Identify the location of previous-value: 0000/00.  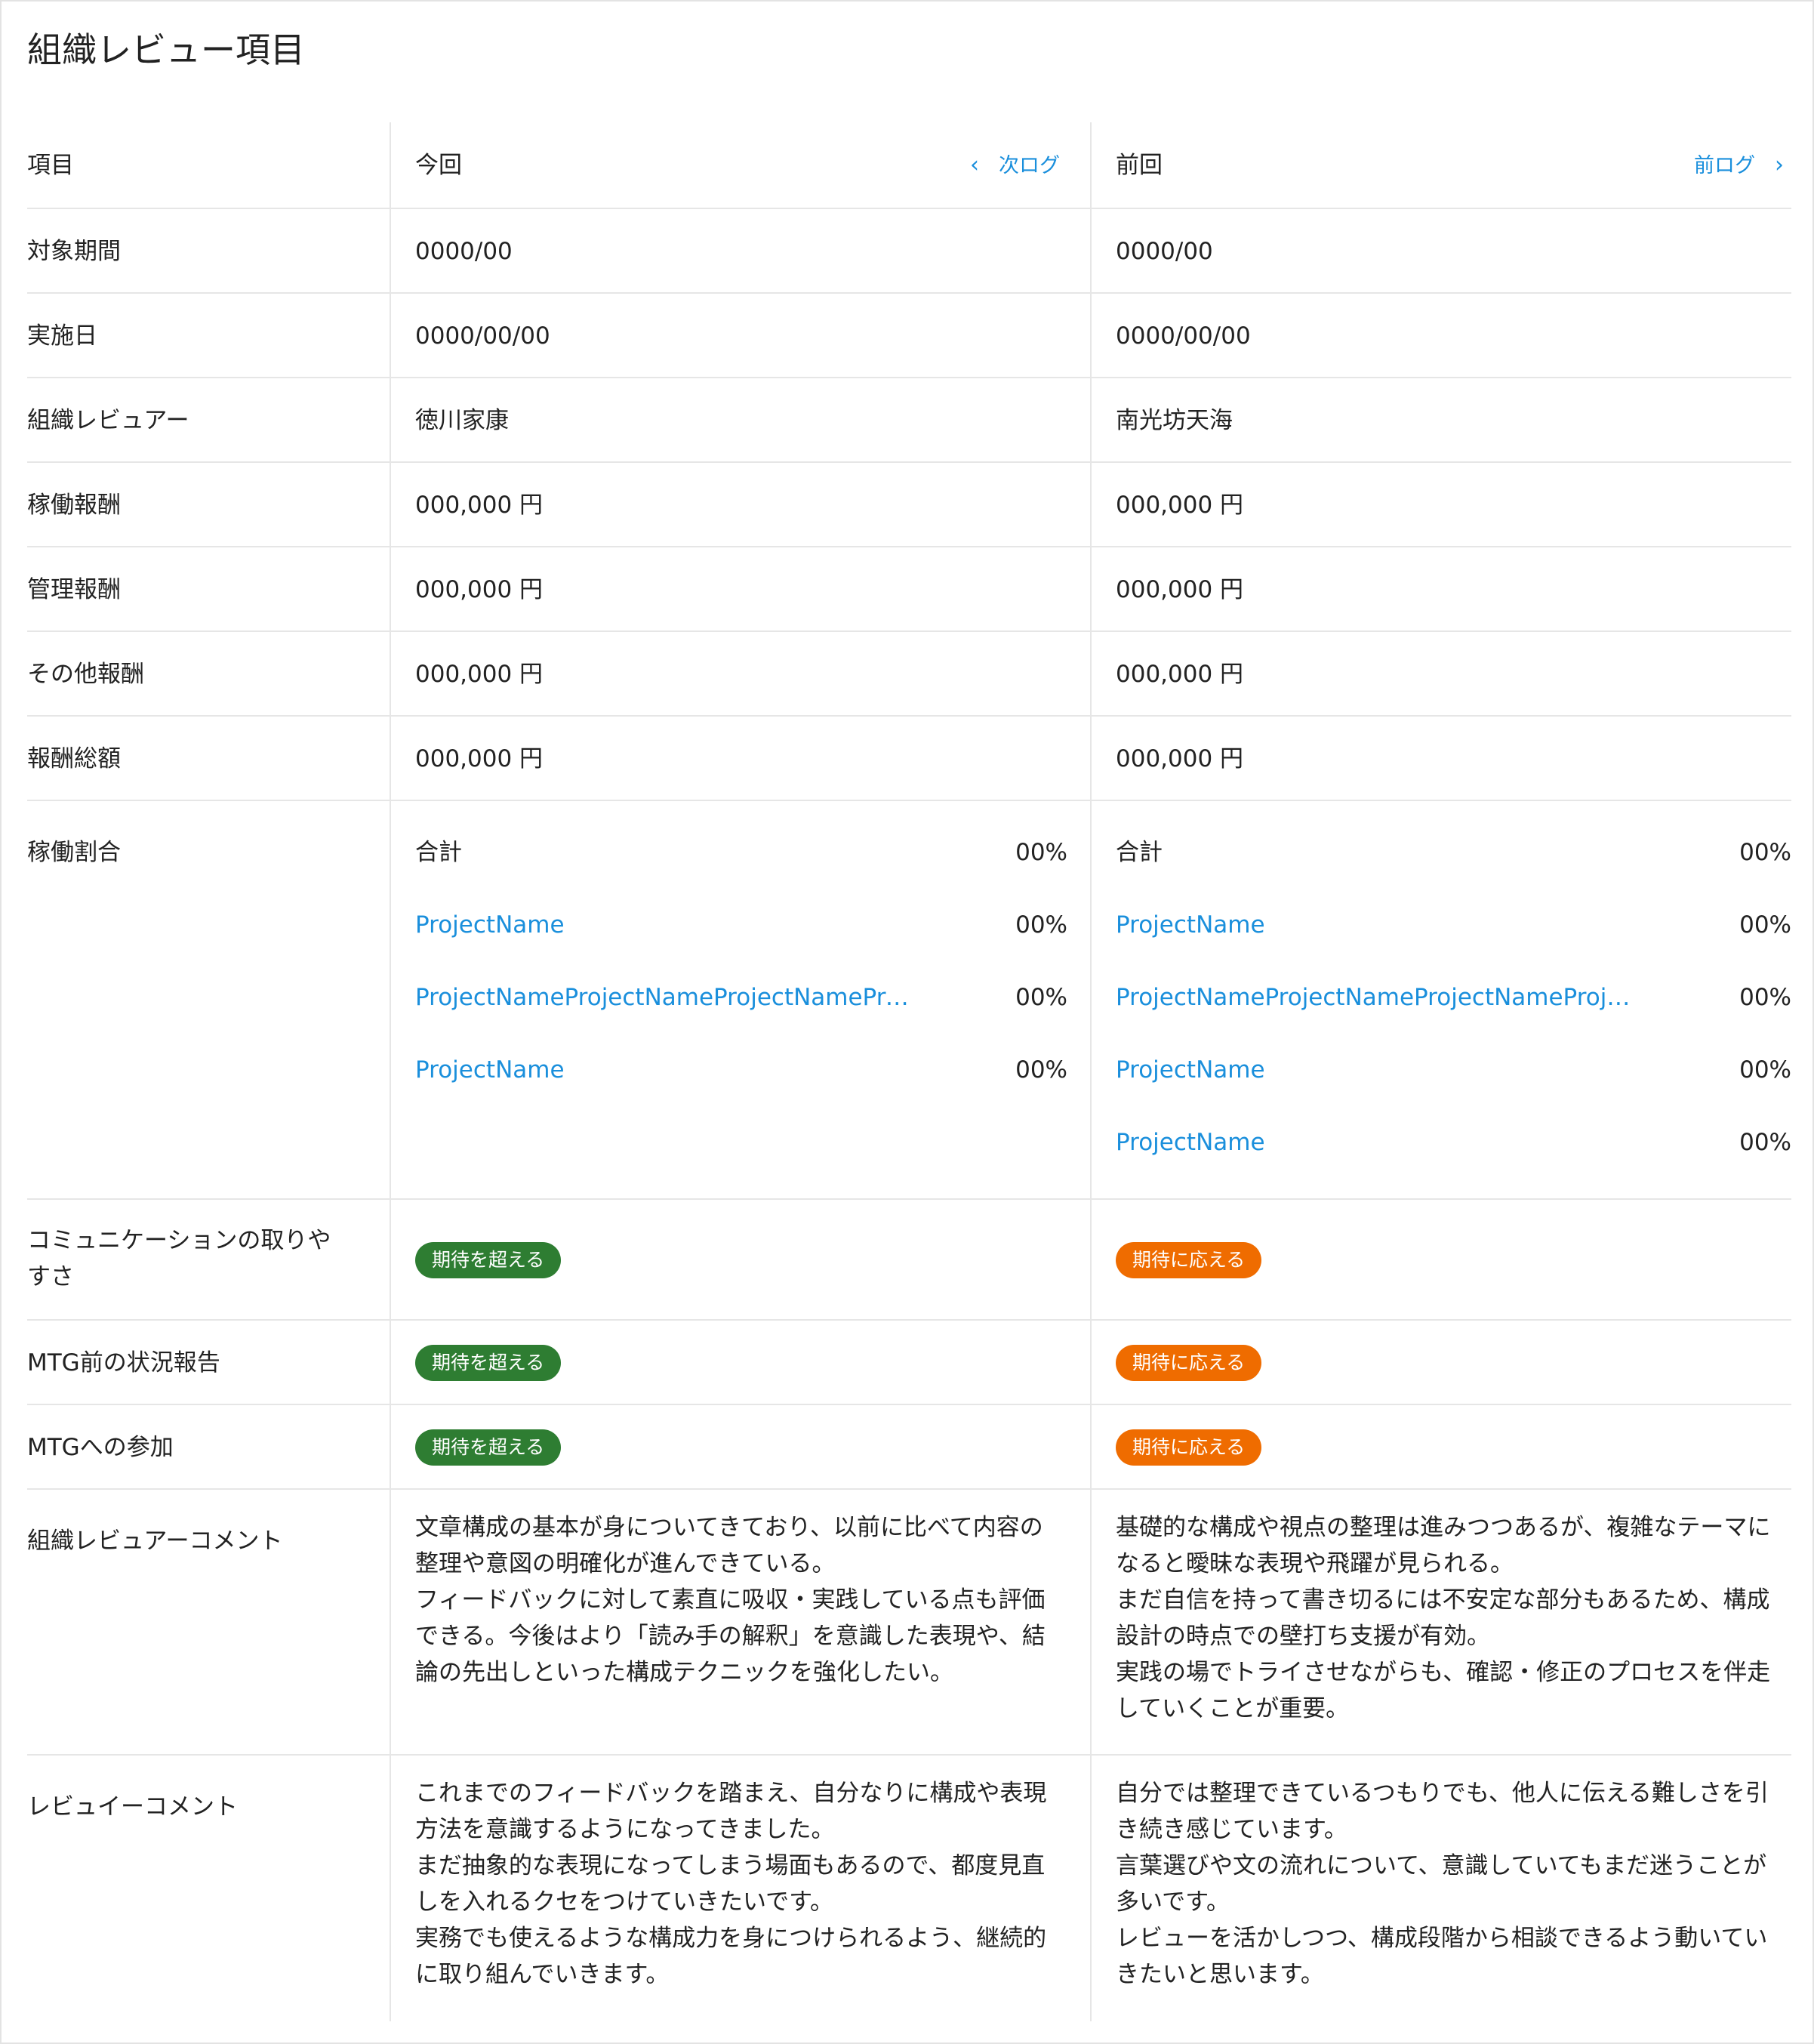
(1164, 251).